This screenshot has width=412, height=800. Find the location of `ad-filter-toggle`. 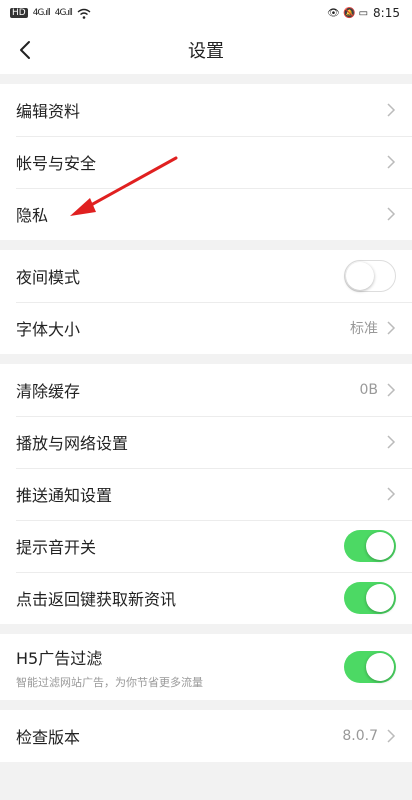

ad-filter-toggle is located at coordinates (370, 667).